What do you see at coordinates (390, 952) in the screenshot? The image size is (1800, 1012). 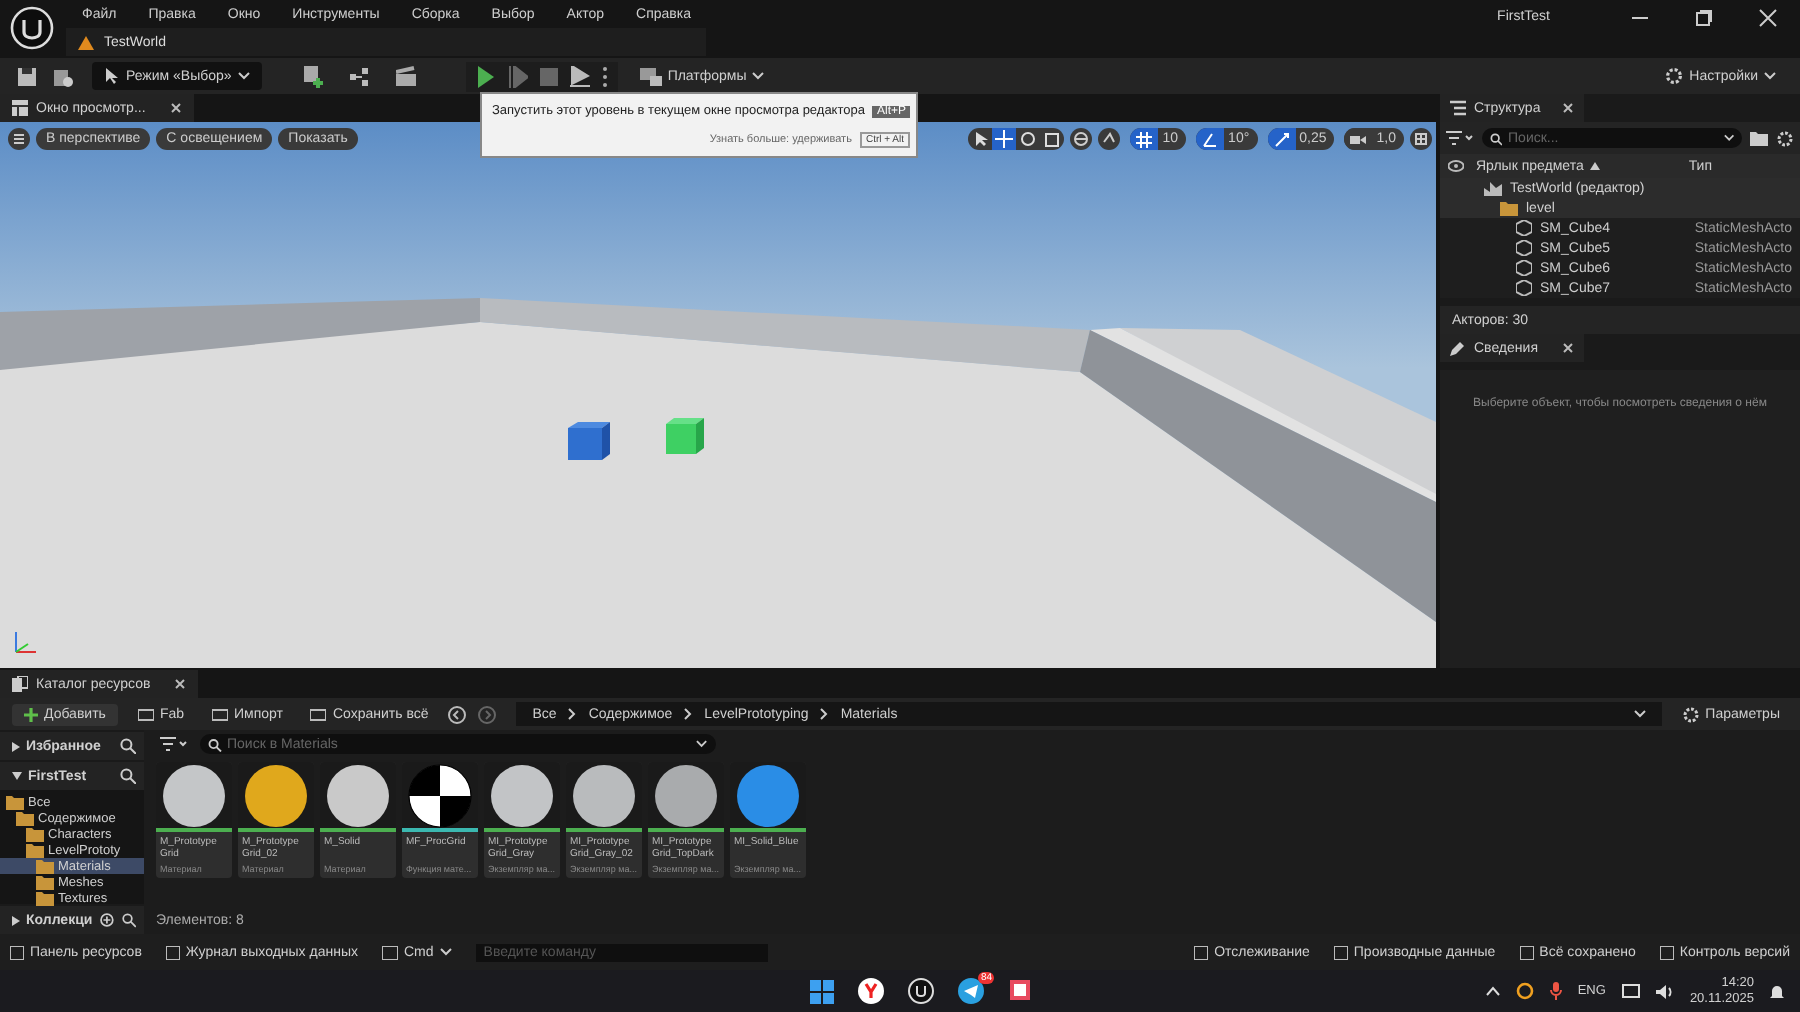 I see `terminal-icon` at bounding box center [390, 952].